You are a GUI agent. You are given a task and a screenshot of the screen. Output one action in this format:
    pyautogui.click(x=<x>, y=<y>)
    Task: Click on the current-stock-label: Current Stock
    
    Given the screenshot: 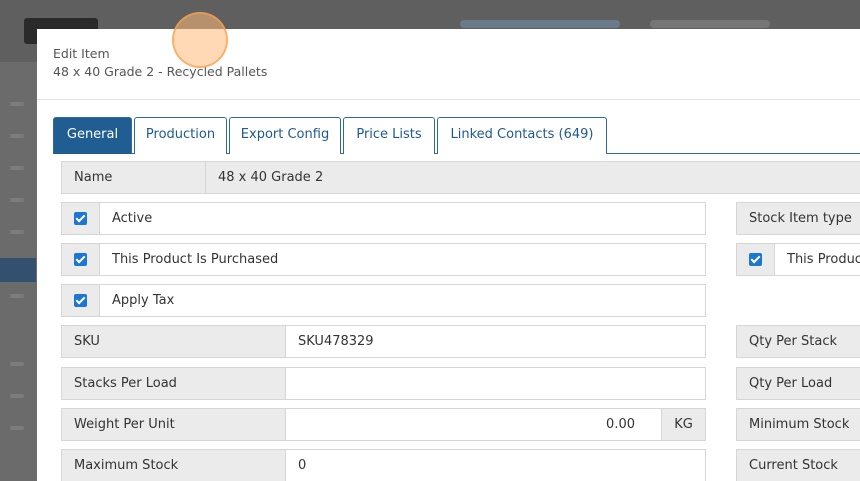 What is the action you would take?
    pyautogui.click(x=798, y=465)
    